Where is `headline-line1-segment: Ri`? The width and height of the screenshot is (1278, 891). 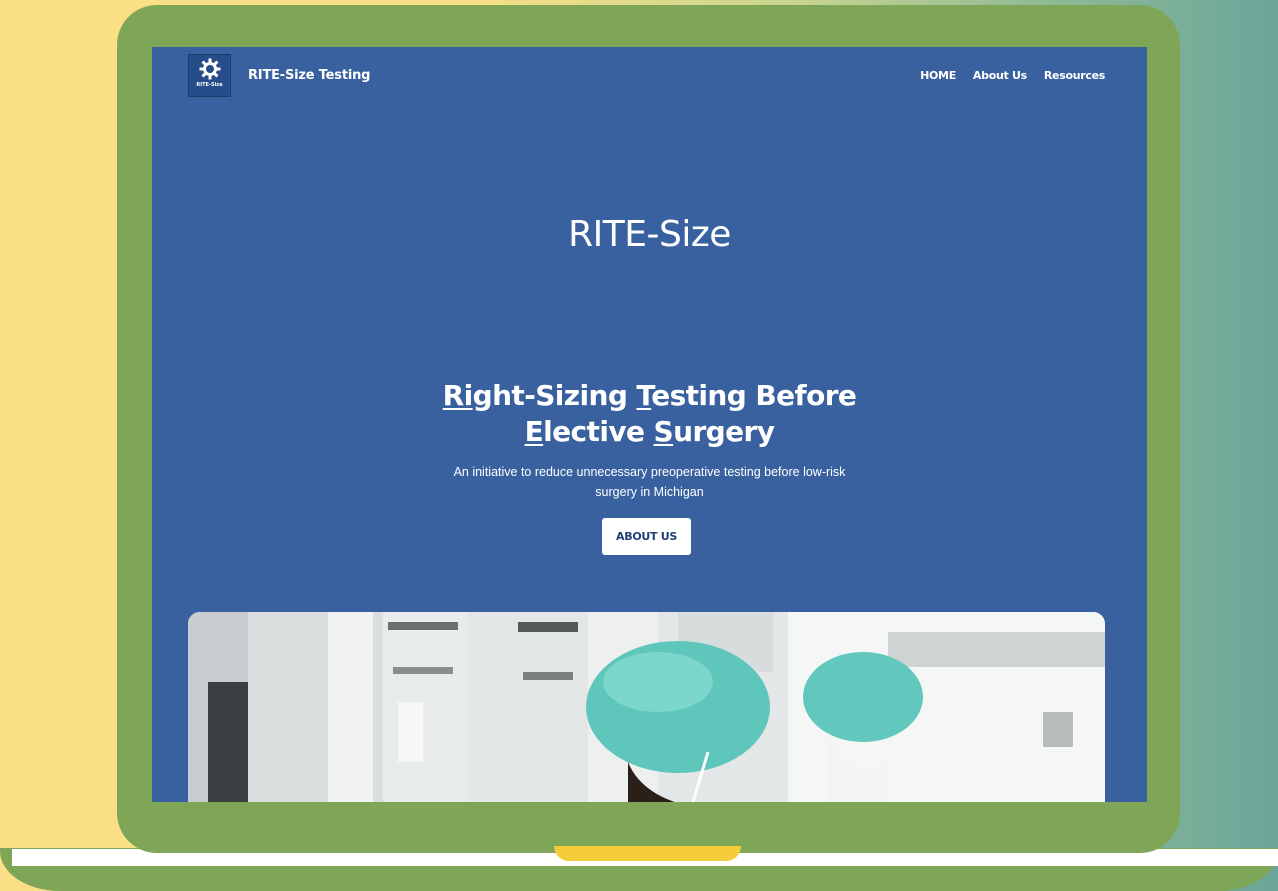 headline-line1-segment: Ri is located at coordinates (458, 395).